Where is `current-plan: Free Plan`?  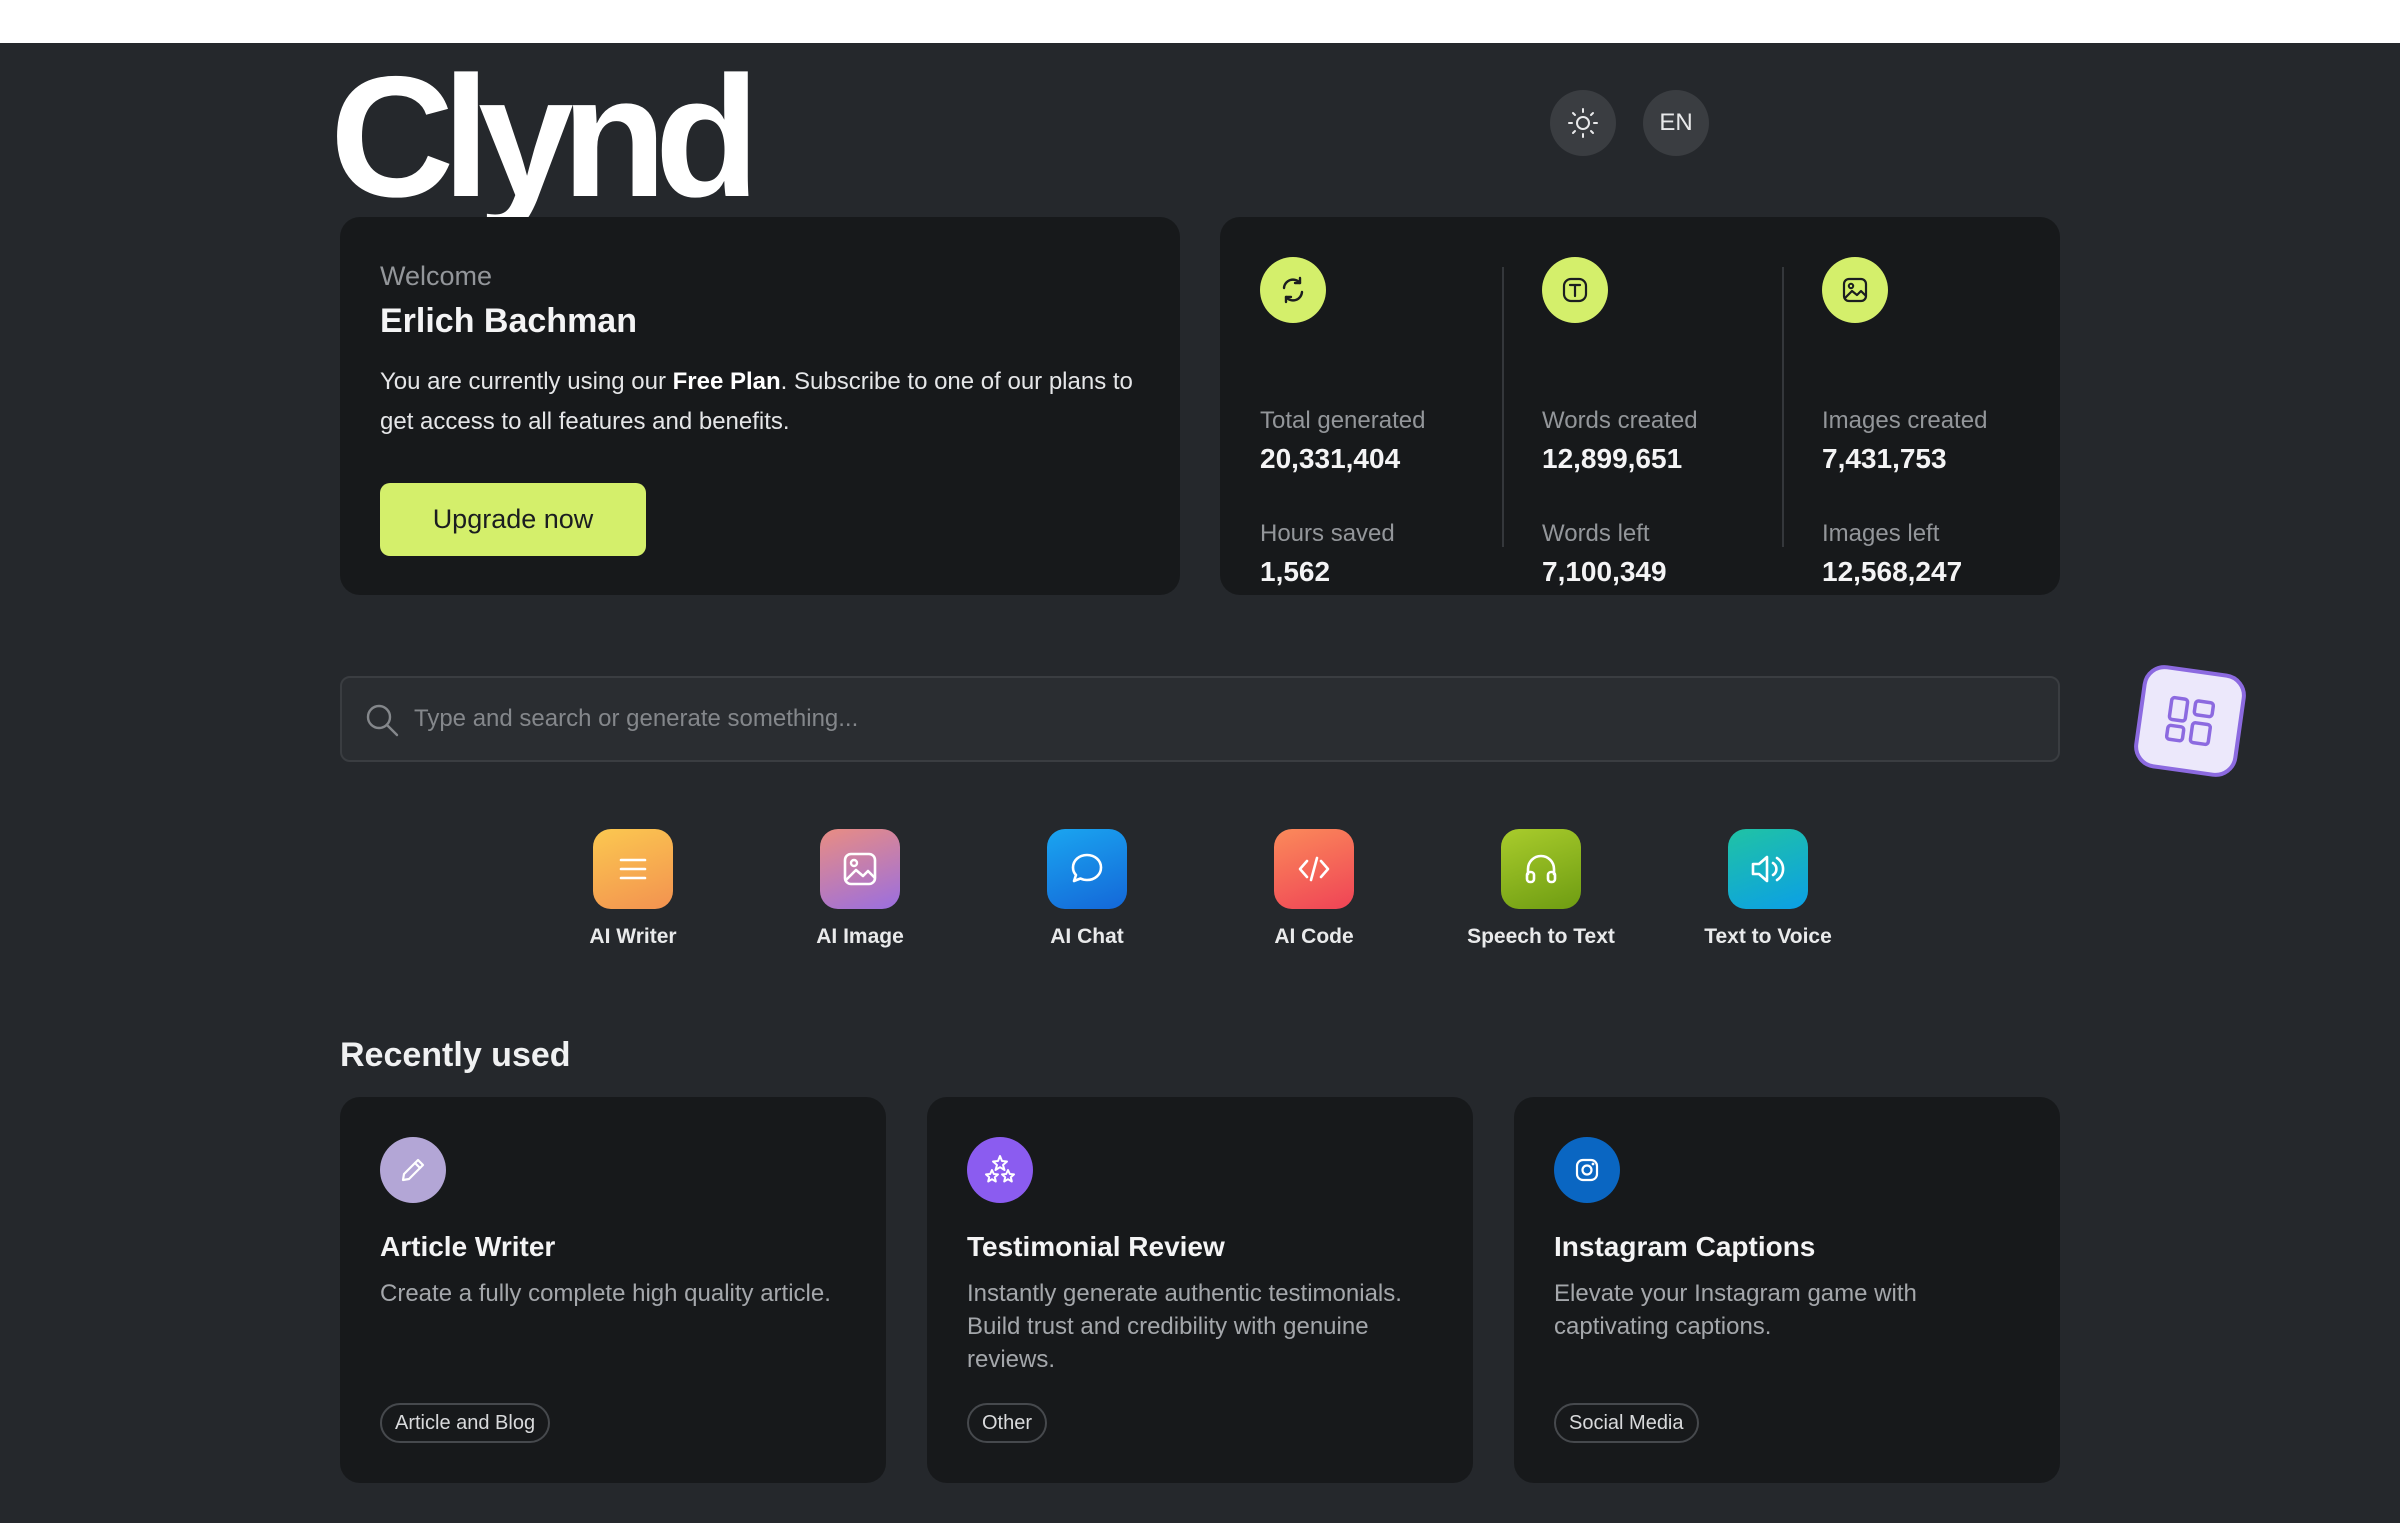
current-plan: Free Plan is located at coordinates (726, 381).